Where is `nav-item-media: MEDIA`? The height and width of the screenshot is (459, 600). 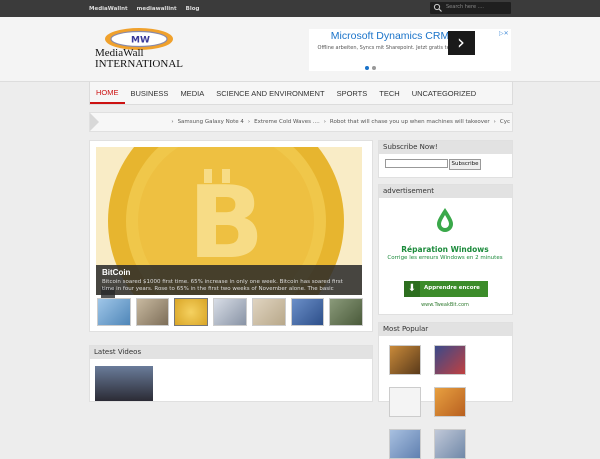 nav-item-media: MEDIA is located at coordinates (192, 93).